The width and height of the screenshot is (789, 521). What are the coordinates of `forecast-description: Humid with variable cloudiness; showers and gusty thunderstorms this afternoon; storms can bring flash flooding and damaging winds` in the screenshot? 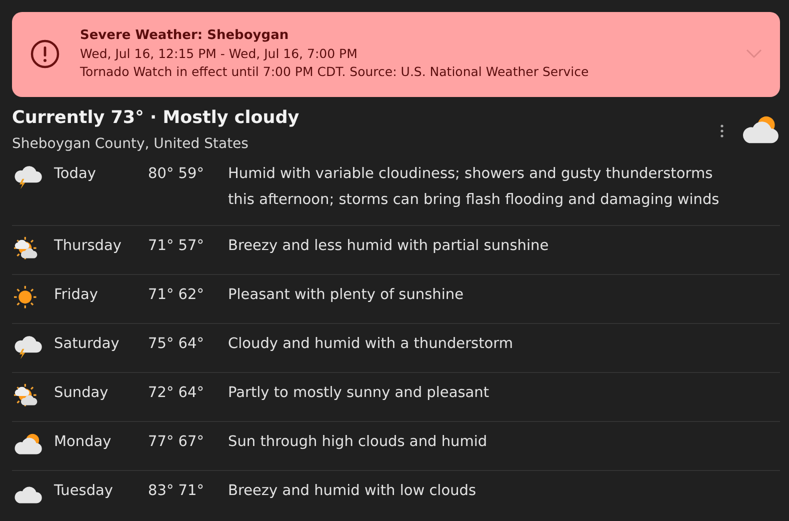 It's located at (474, 187).